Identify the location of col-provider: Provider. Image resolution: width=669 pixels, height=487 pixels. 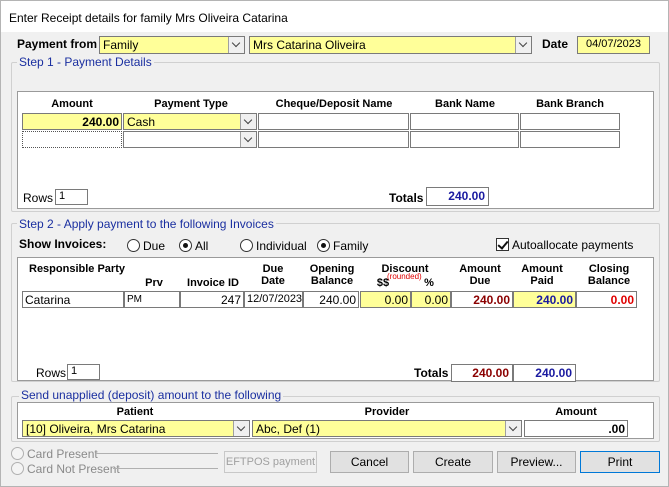
(387, 412).